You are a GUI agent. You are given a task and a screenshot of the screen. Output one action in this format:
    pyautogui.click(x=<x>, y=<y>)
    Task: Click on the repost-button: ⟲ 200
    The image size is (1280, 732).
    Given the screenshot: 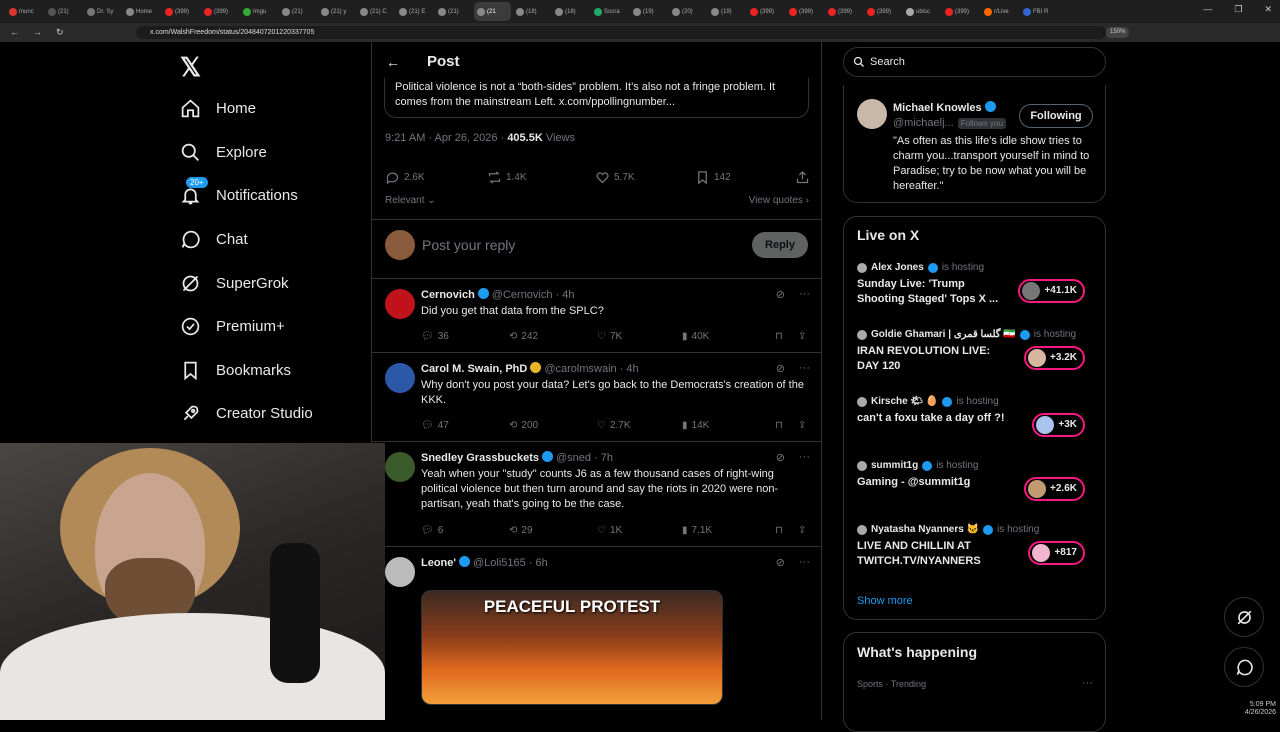 What is the action you would take?
    pyautogui.click(x=553, y=425)
    